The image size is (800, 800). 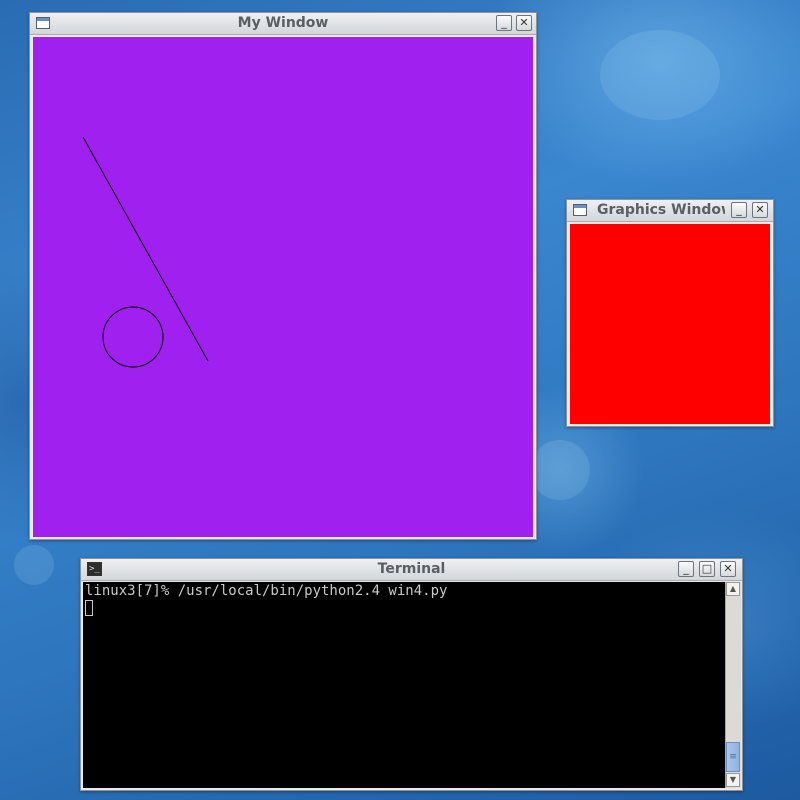 I want to click on graphics-window-canvas, so click(x=670, y=324).